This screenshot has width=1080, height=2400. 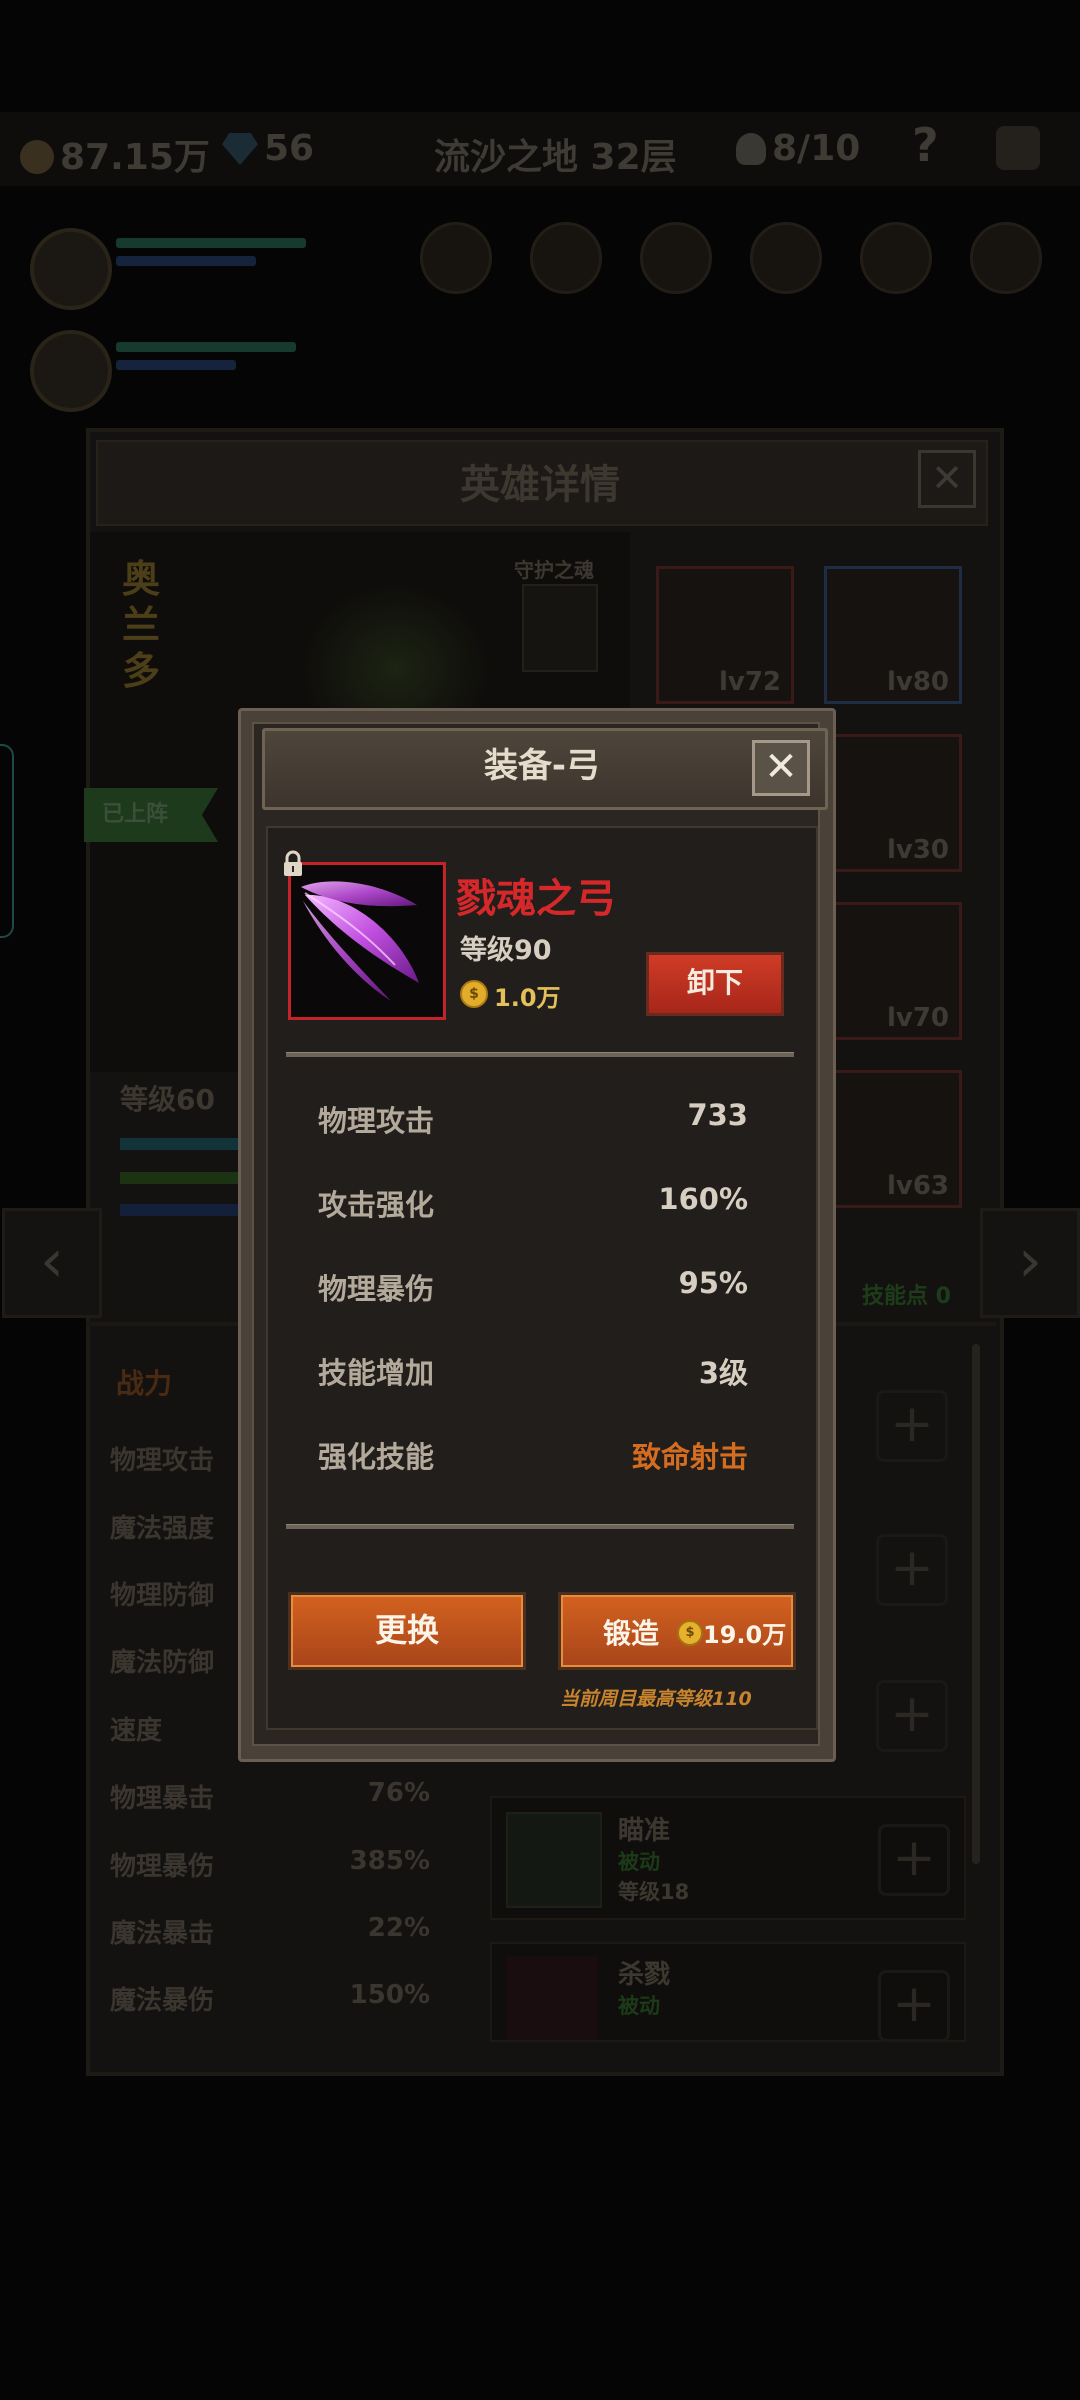 What do you see at coordinates (725, 635) in the screenshot?
I see `equipment-slot-helmet: lv72` at bounding box center [725, 635].